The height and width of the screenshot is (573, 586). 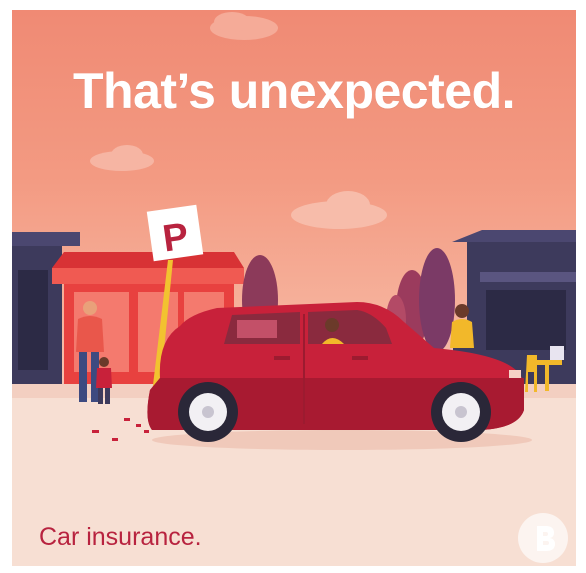 What do you see at coordinates (294, 91) in the screenshot?
I see `headline: That’s unexpected.` at bounding box center [294, 91].